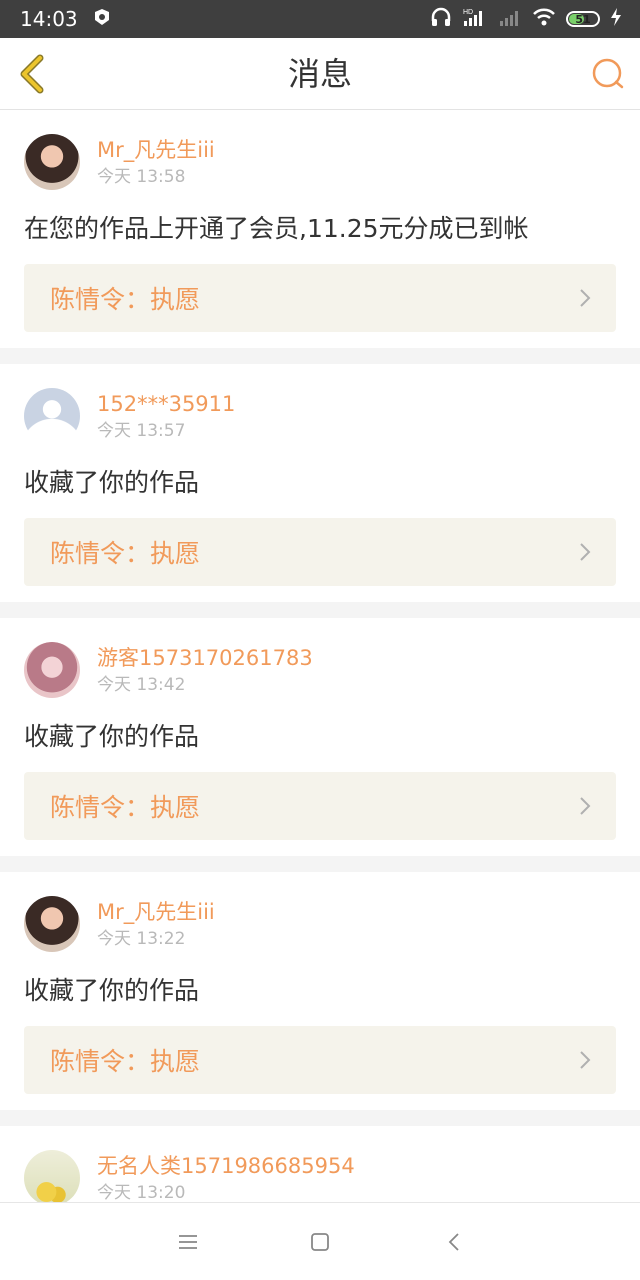 This screenshot has height=1280, width=640. What do you see at coordinates (141, 684) in the screenshot?
I see `message-time: 今天 13:42` at bounding box center [141, 684].